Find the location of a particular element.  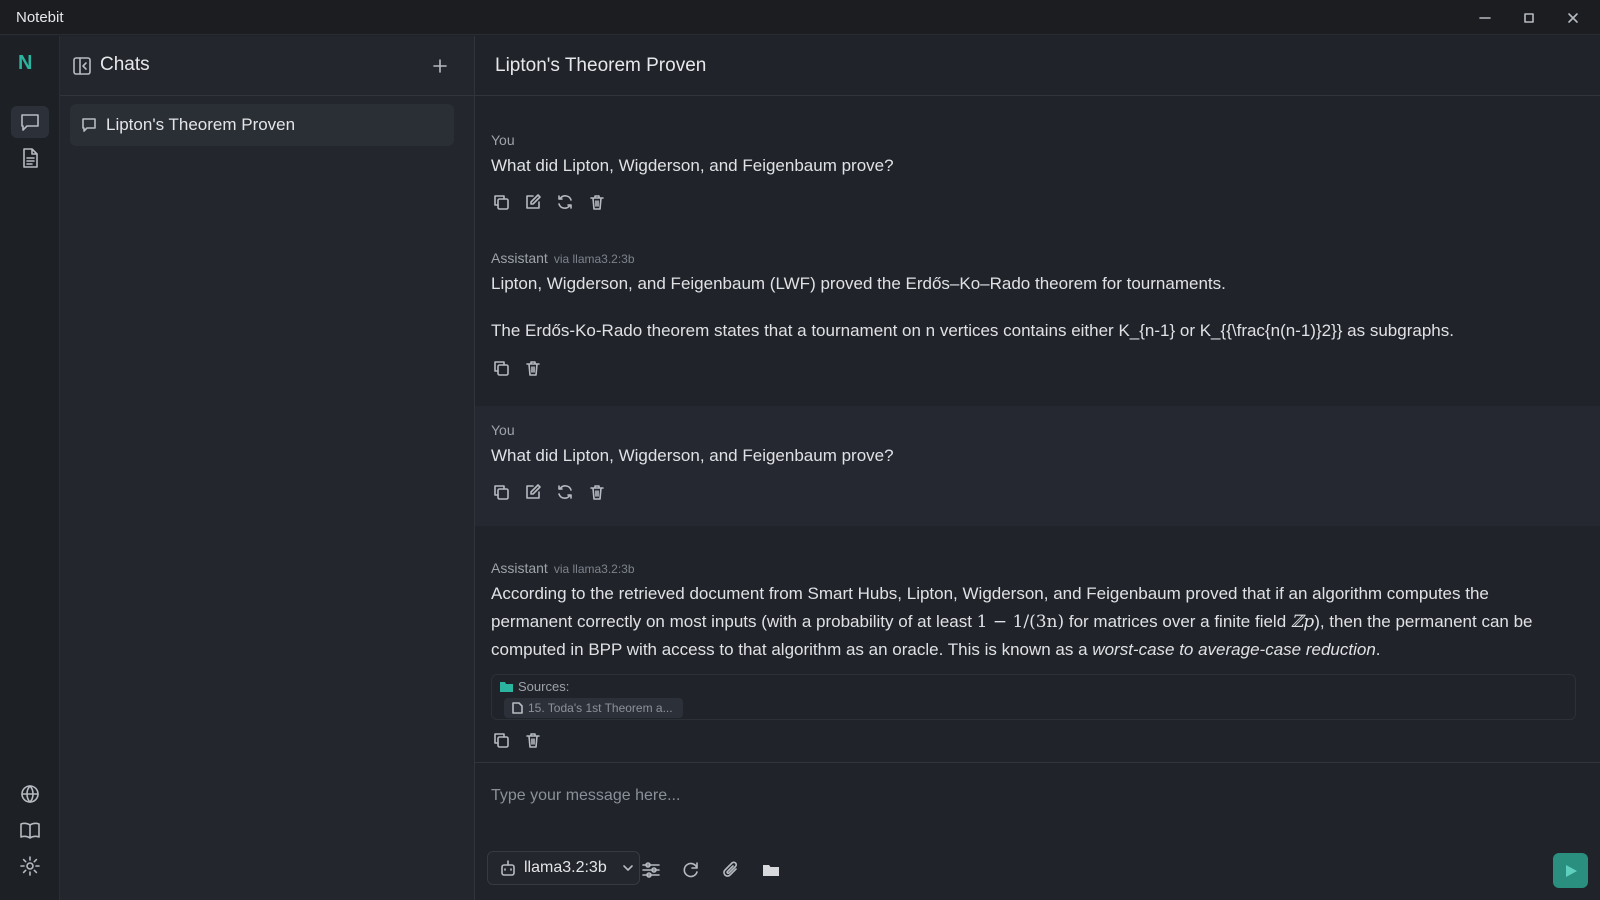

robot-icon is located at coordinates (508, 868).